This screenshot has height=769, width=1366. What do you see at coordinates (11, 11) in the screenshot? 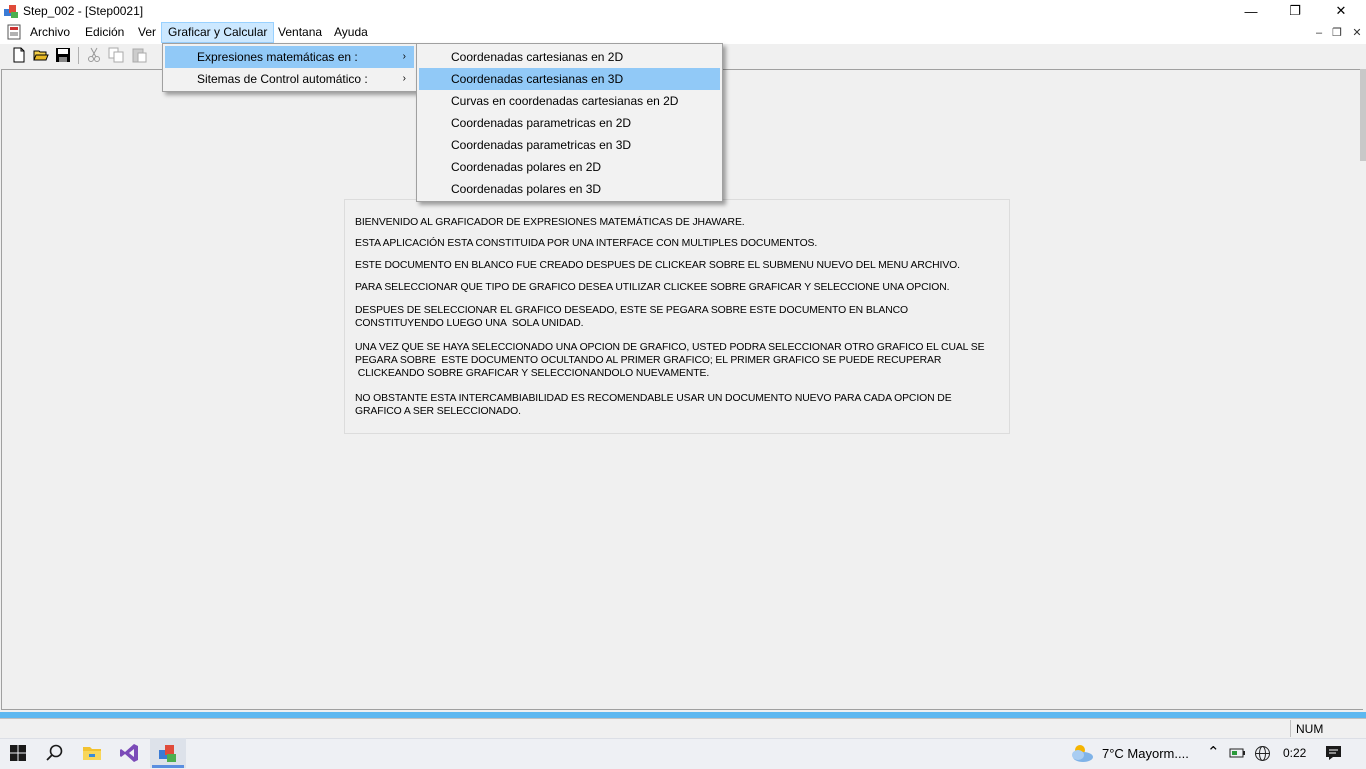
I see `app-icon` at bounding box center [11, 11].